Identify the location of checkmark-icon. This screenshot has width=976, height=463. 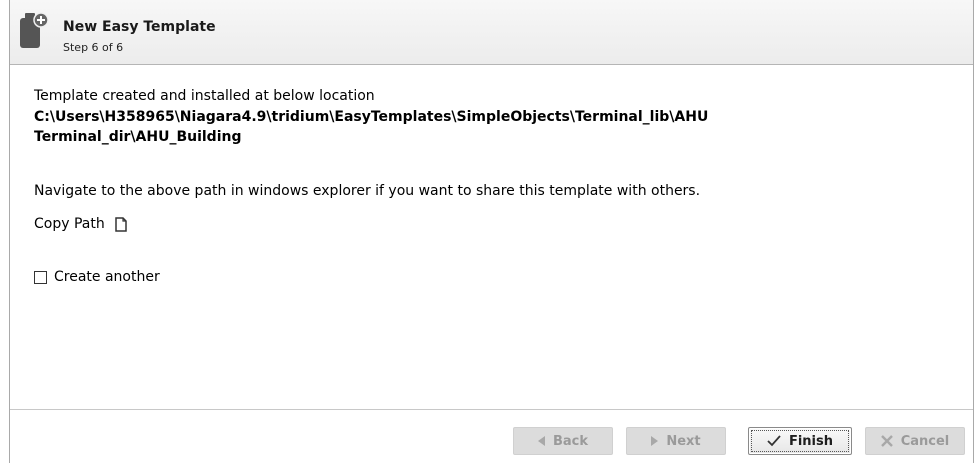
(774, 441).